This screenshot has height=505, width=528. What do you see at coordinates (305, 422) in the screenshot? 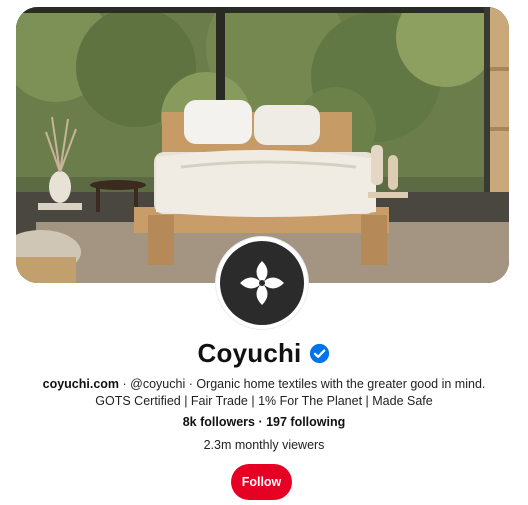
I see `following-count: 197 following` at bounding box center [305, 422].